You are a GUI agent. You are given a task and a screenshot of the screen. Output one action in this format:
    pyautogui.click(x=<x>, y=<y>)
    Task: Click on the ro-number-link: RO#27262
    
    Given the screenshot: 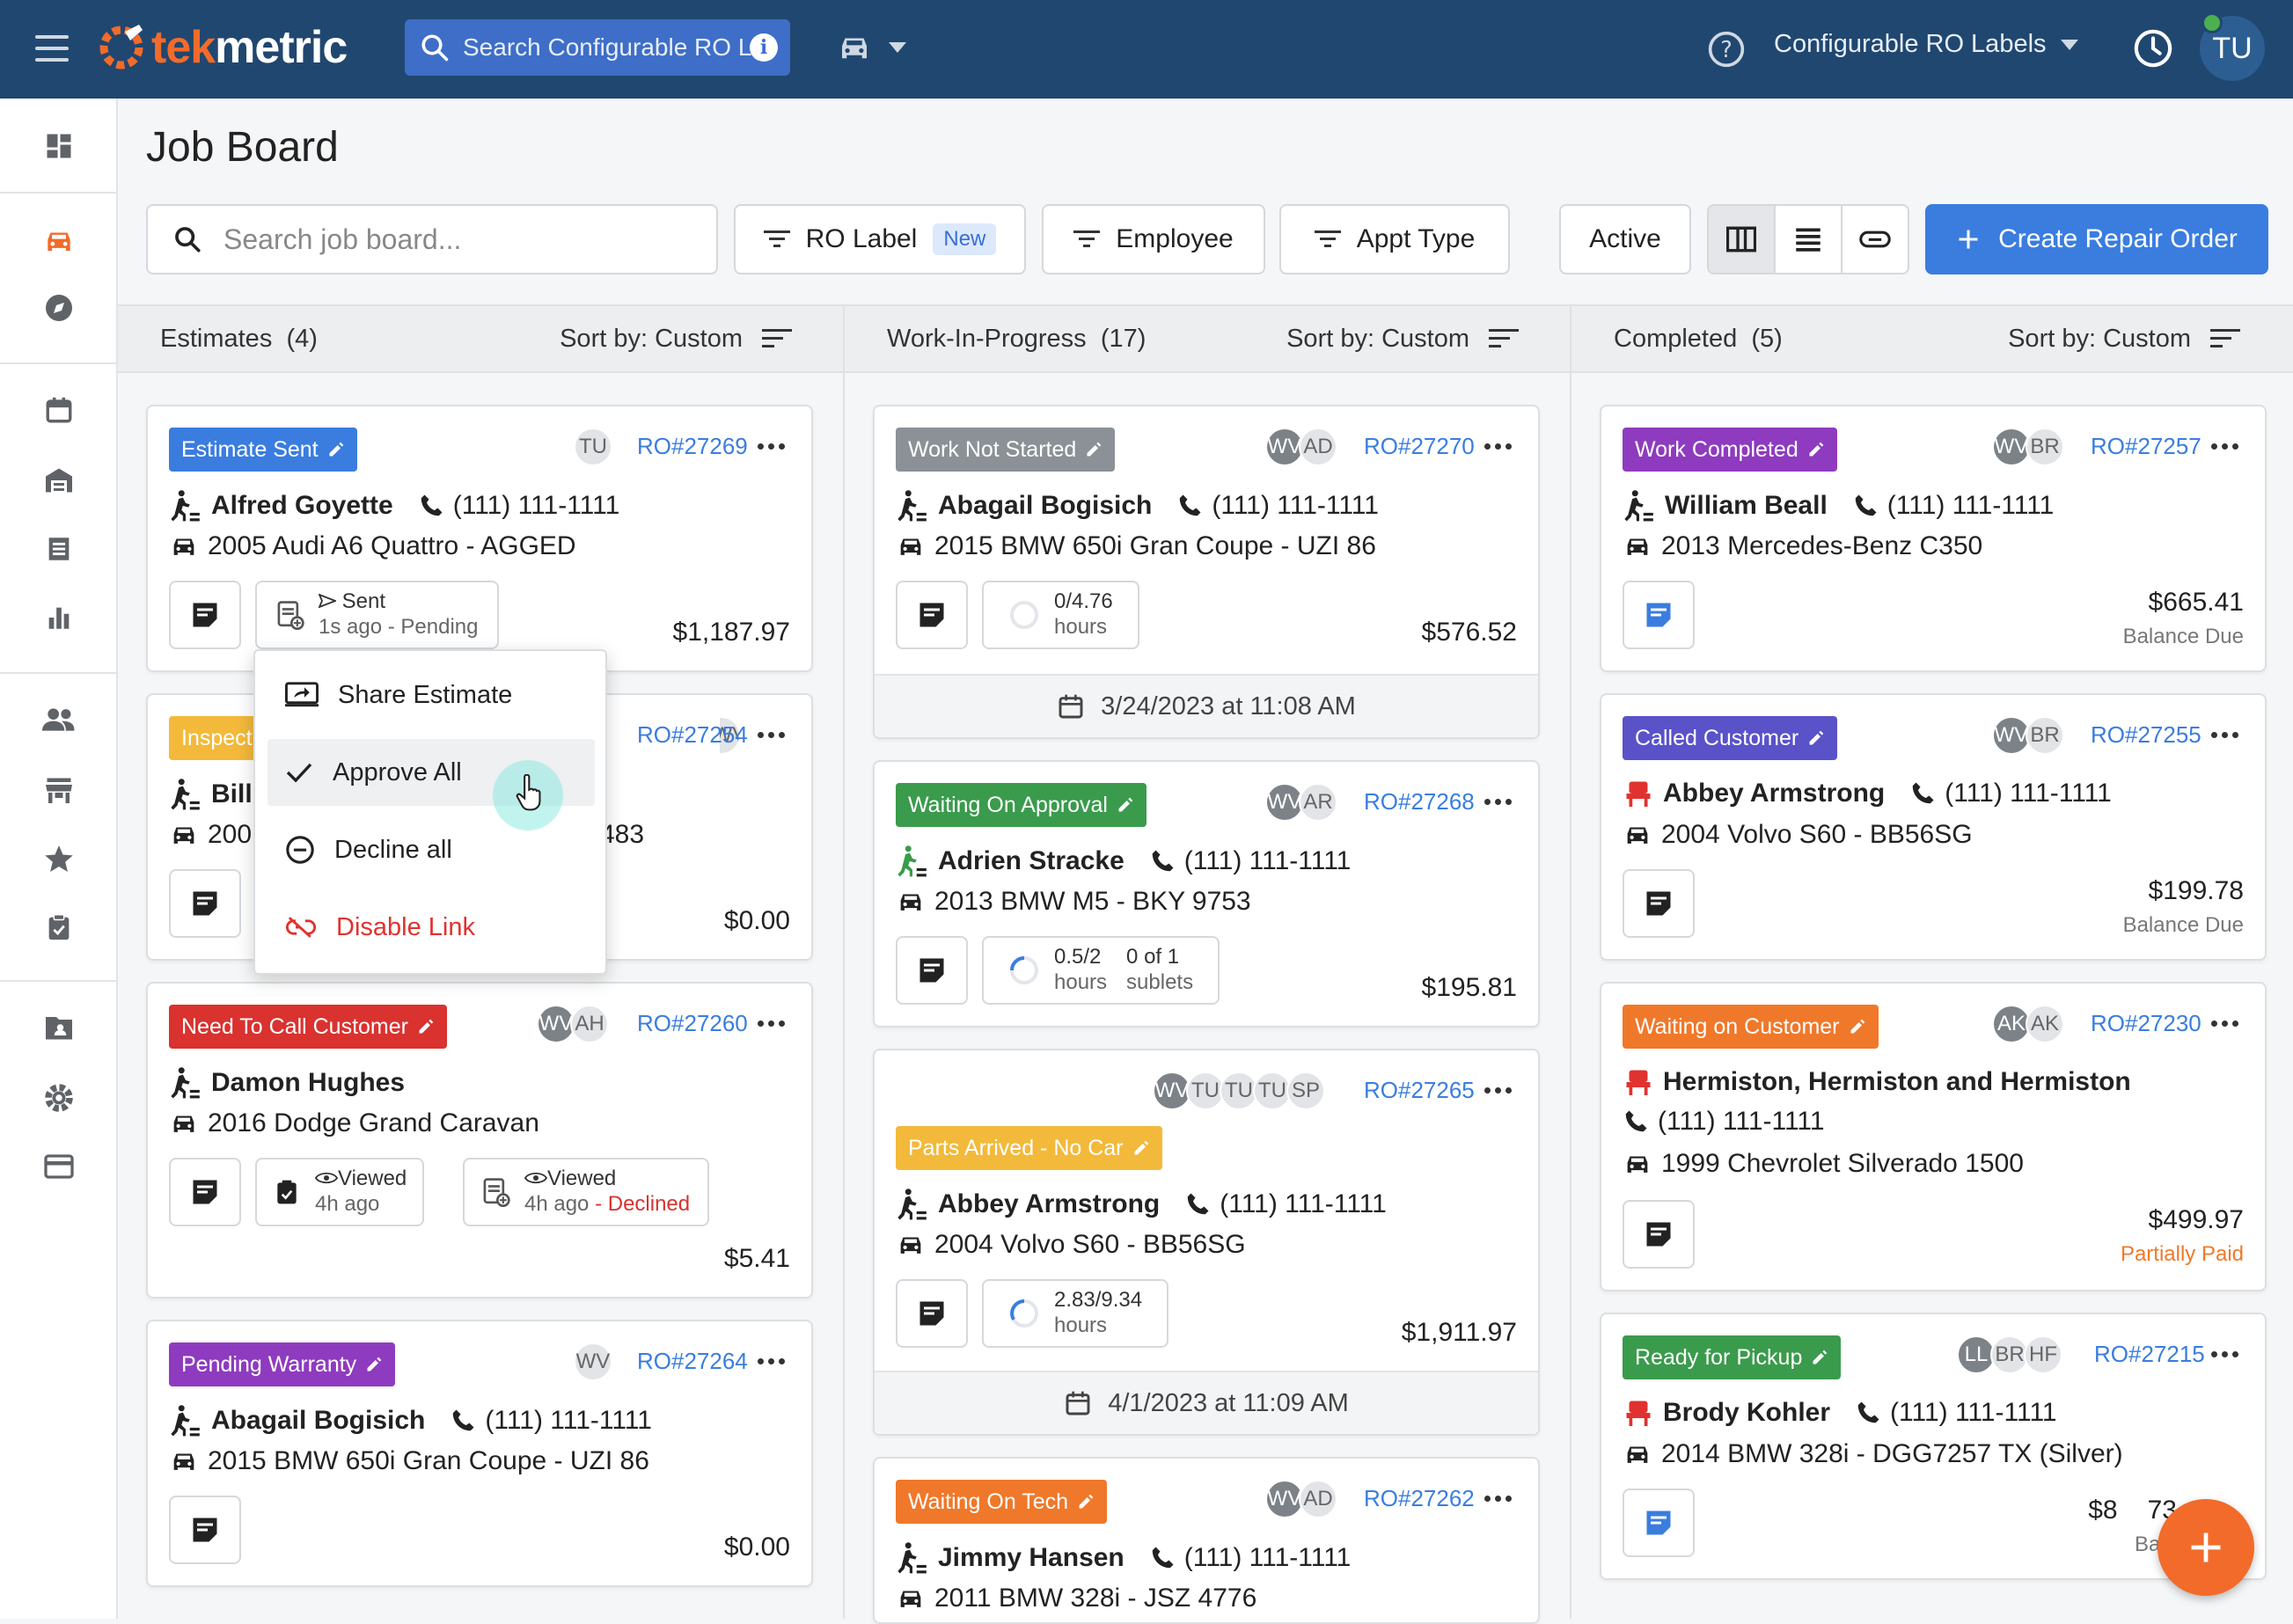 What is the action you would take?
    pyautogui.click(x=1419, y=1498)
    